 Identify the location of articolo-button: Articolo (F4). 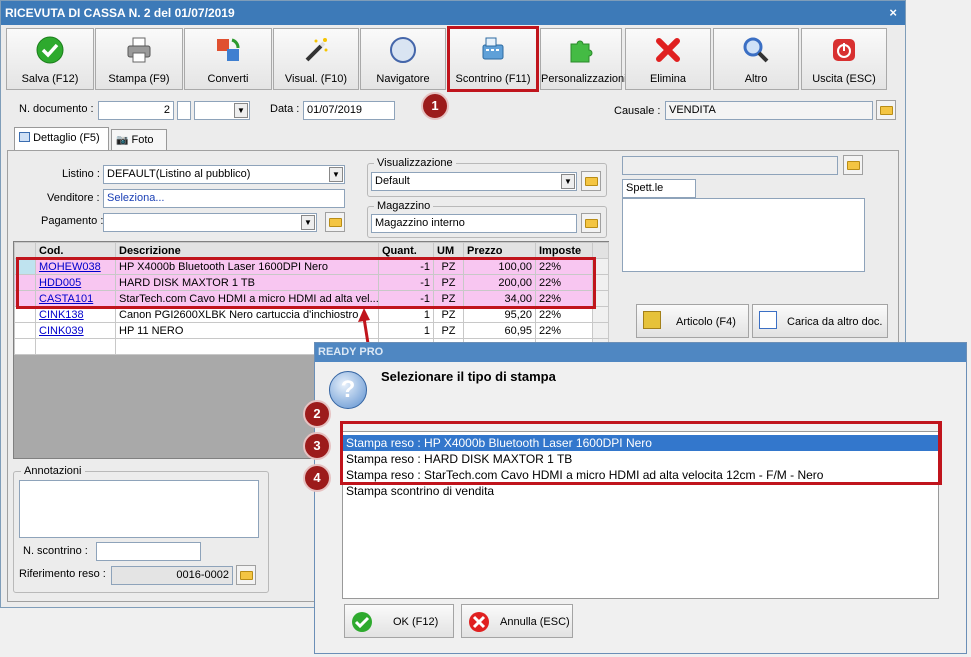
(692, 321).